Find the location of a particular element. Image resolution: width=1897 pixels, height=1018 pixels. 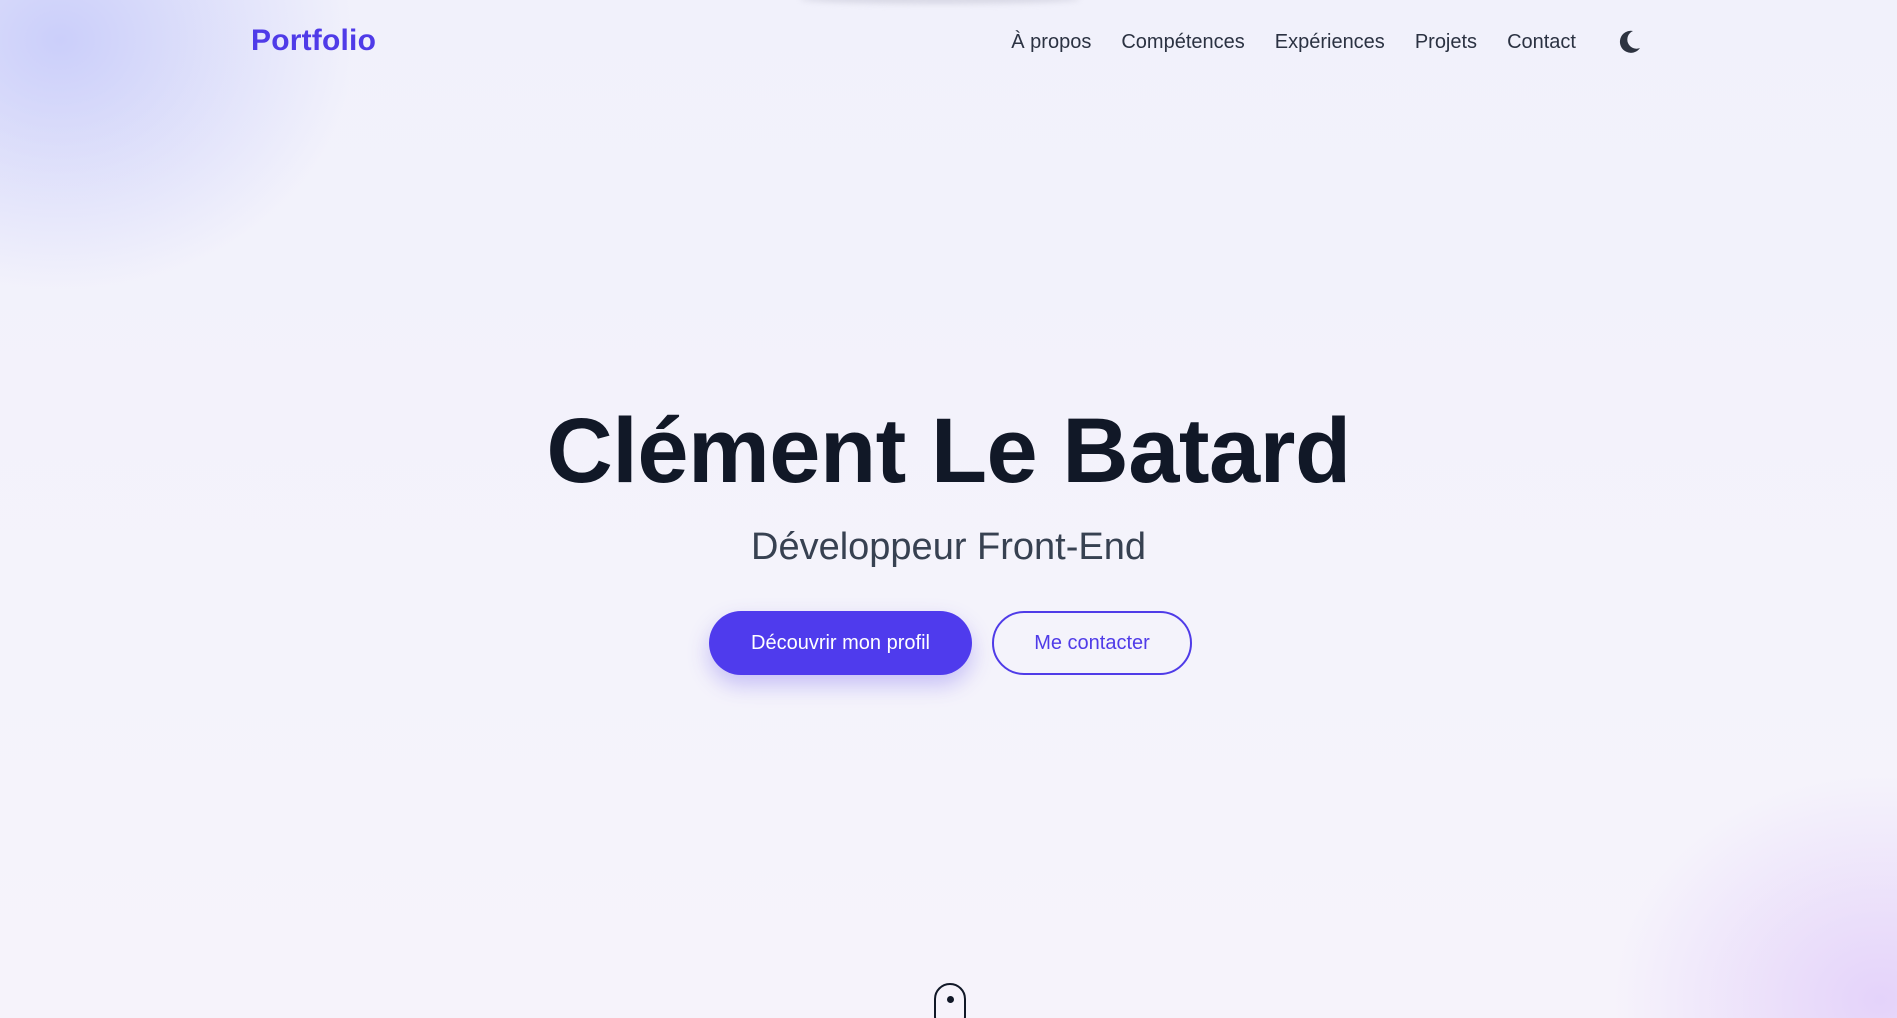

contact-me-button: Me contacter is located at coordinates (1092, 643).